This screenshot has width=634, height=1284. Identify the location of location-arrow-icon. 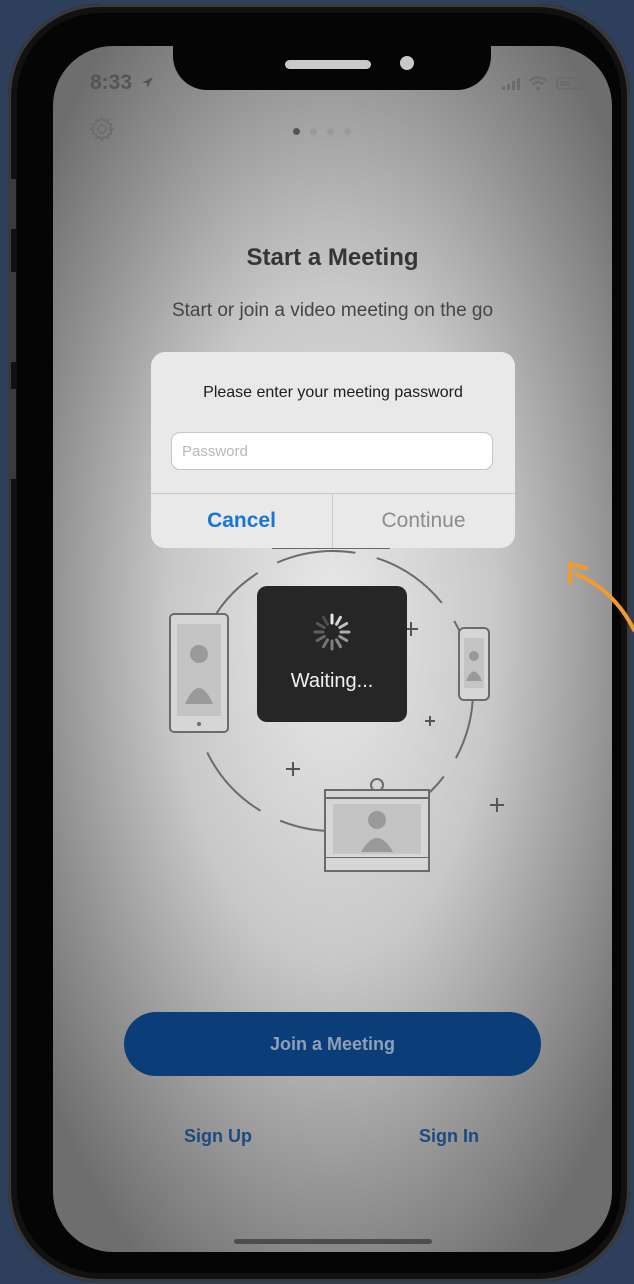
(147, 82).